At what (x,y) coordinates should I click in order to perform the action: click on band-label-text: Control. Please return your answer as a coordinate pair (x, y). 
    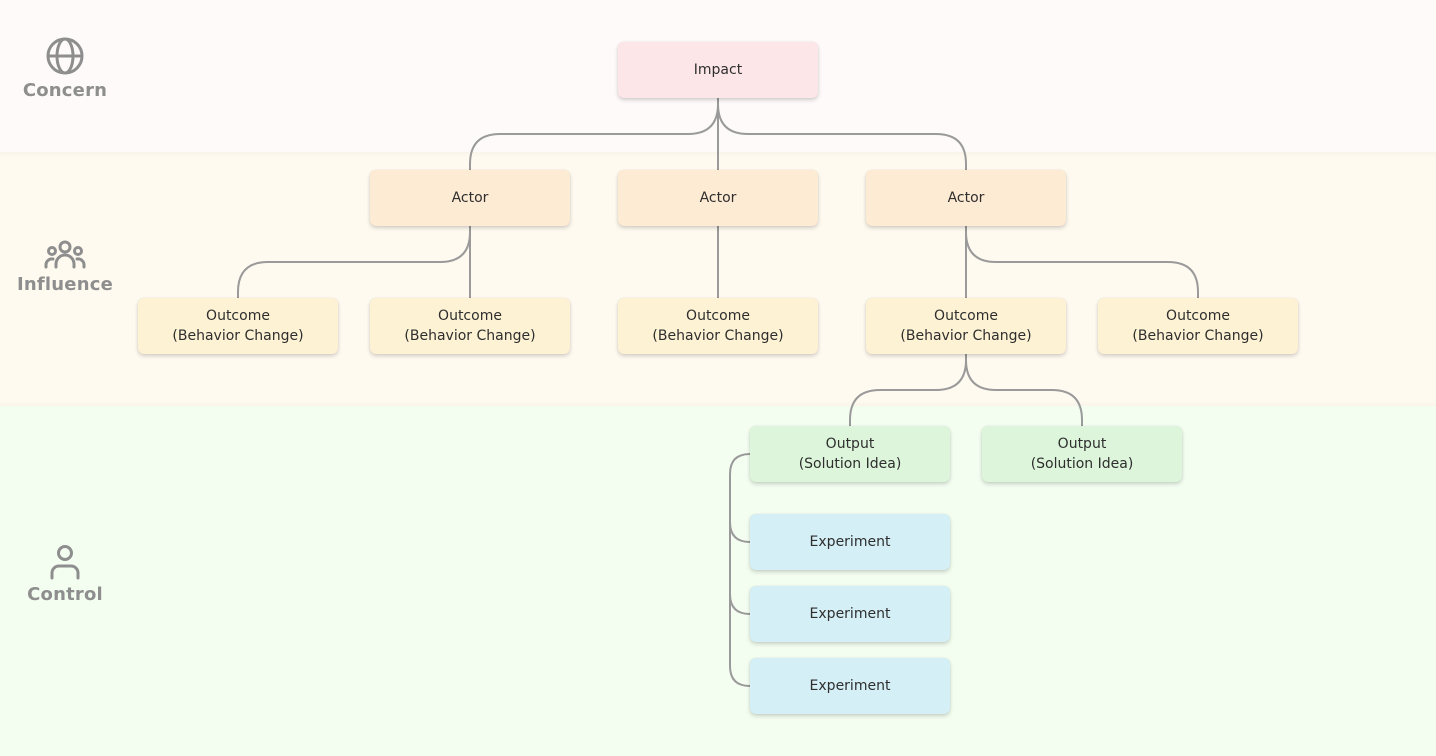
    Looking at the image, I should click on (65, 594).